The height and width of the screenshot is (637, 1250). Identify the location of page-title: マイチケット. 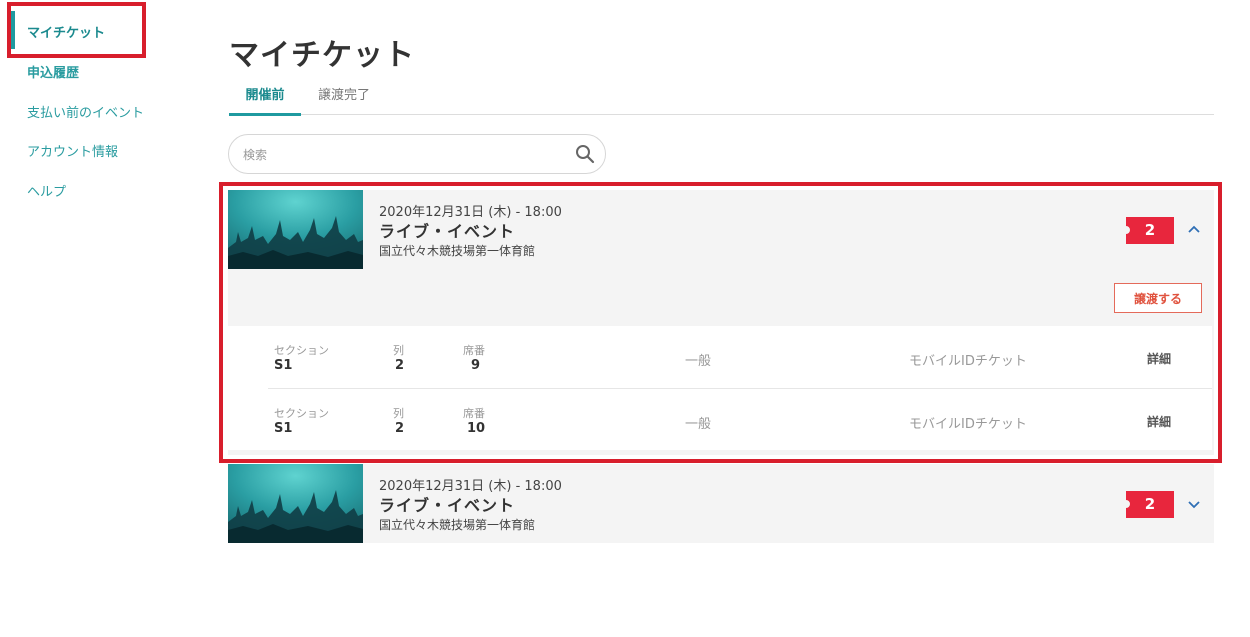
(322, 55).